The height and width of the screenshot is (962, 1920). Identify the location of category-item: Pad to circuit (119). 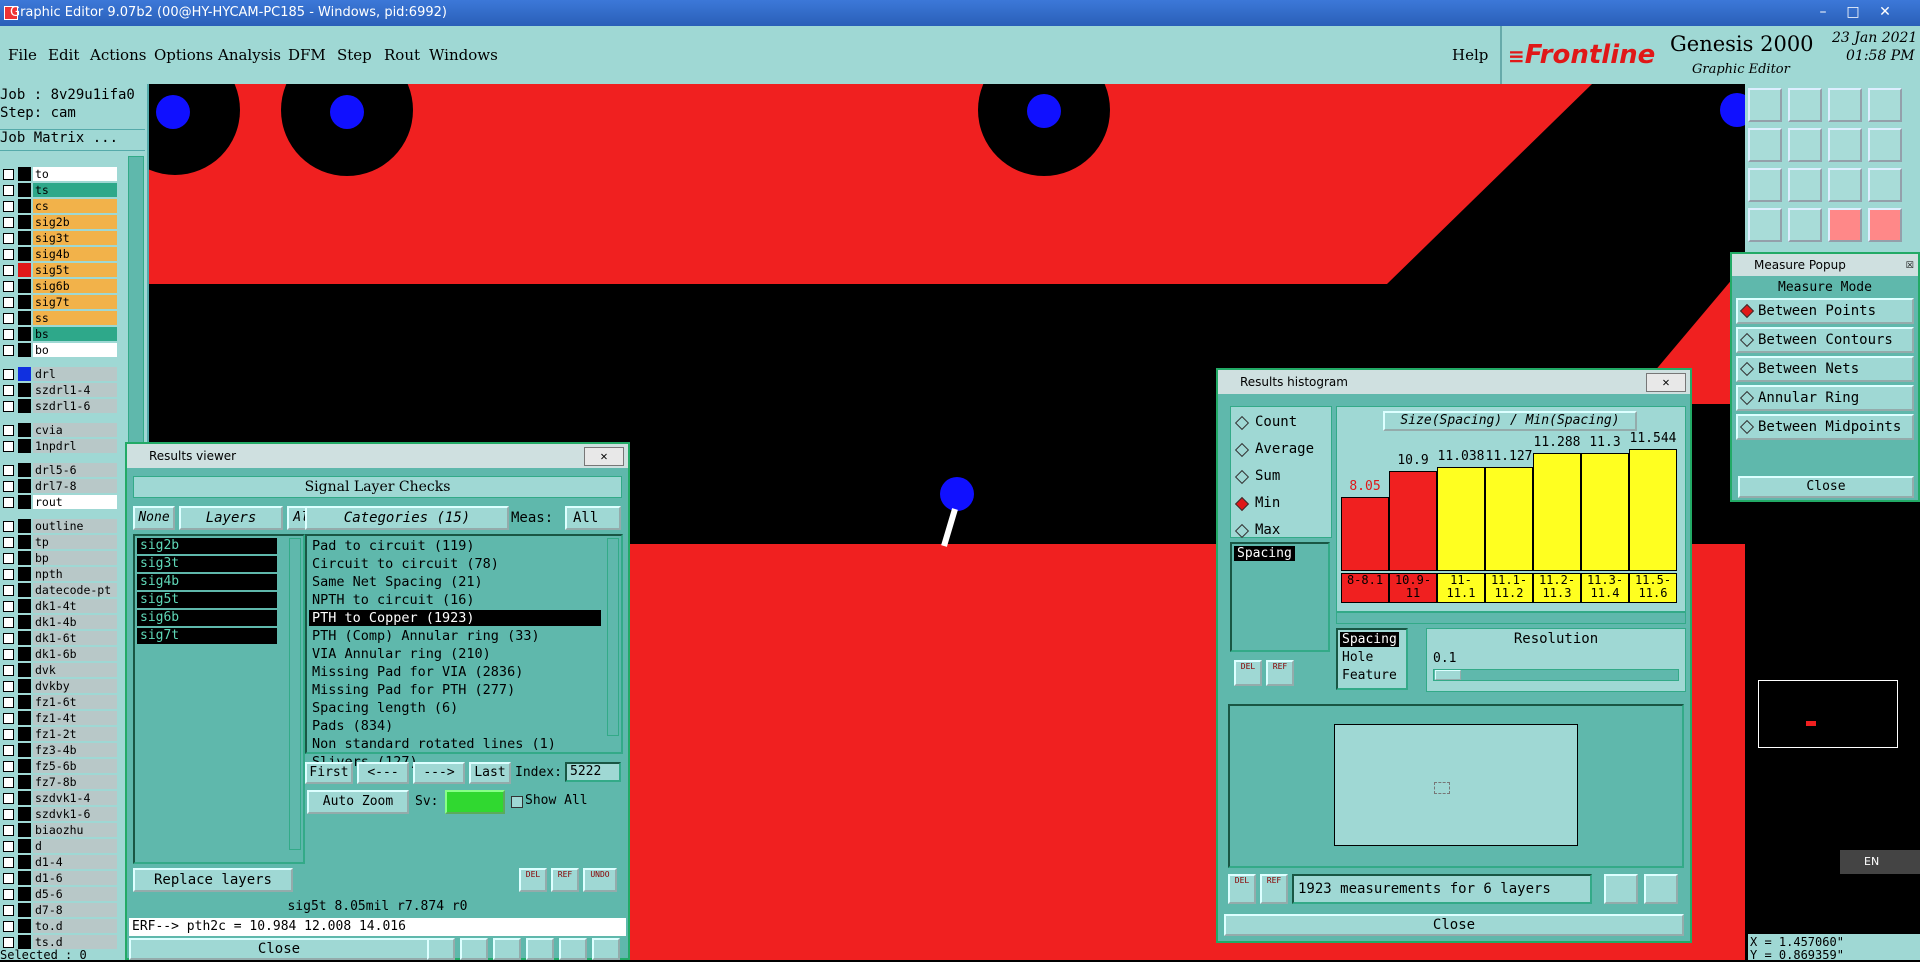
(455, 546).